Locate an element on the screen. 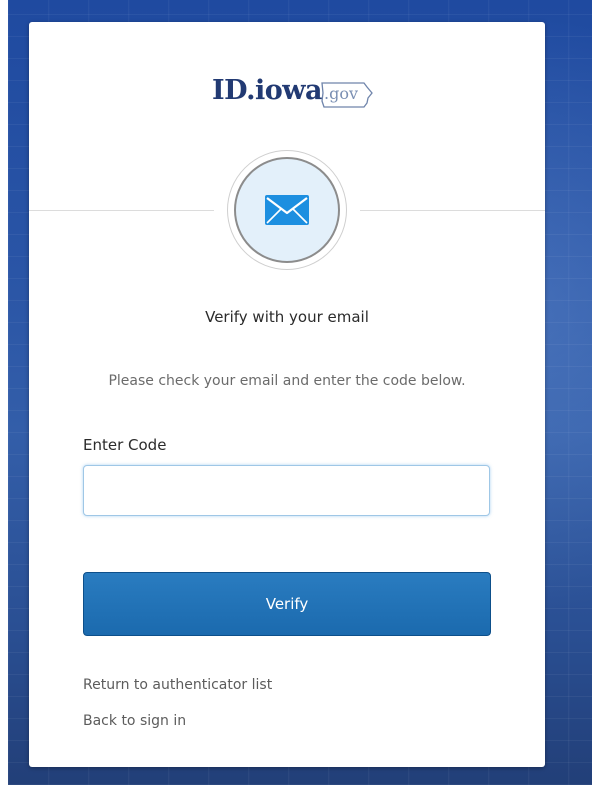  badge-inner-circle is located at coordinates (287, 210).